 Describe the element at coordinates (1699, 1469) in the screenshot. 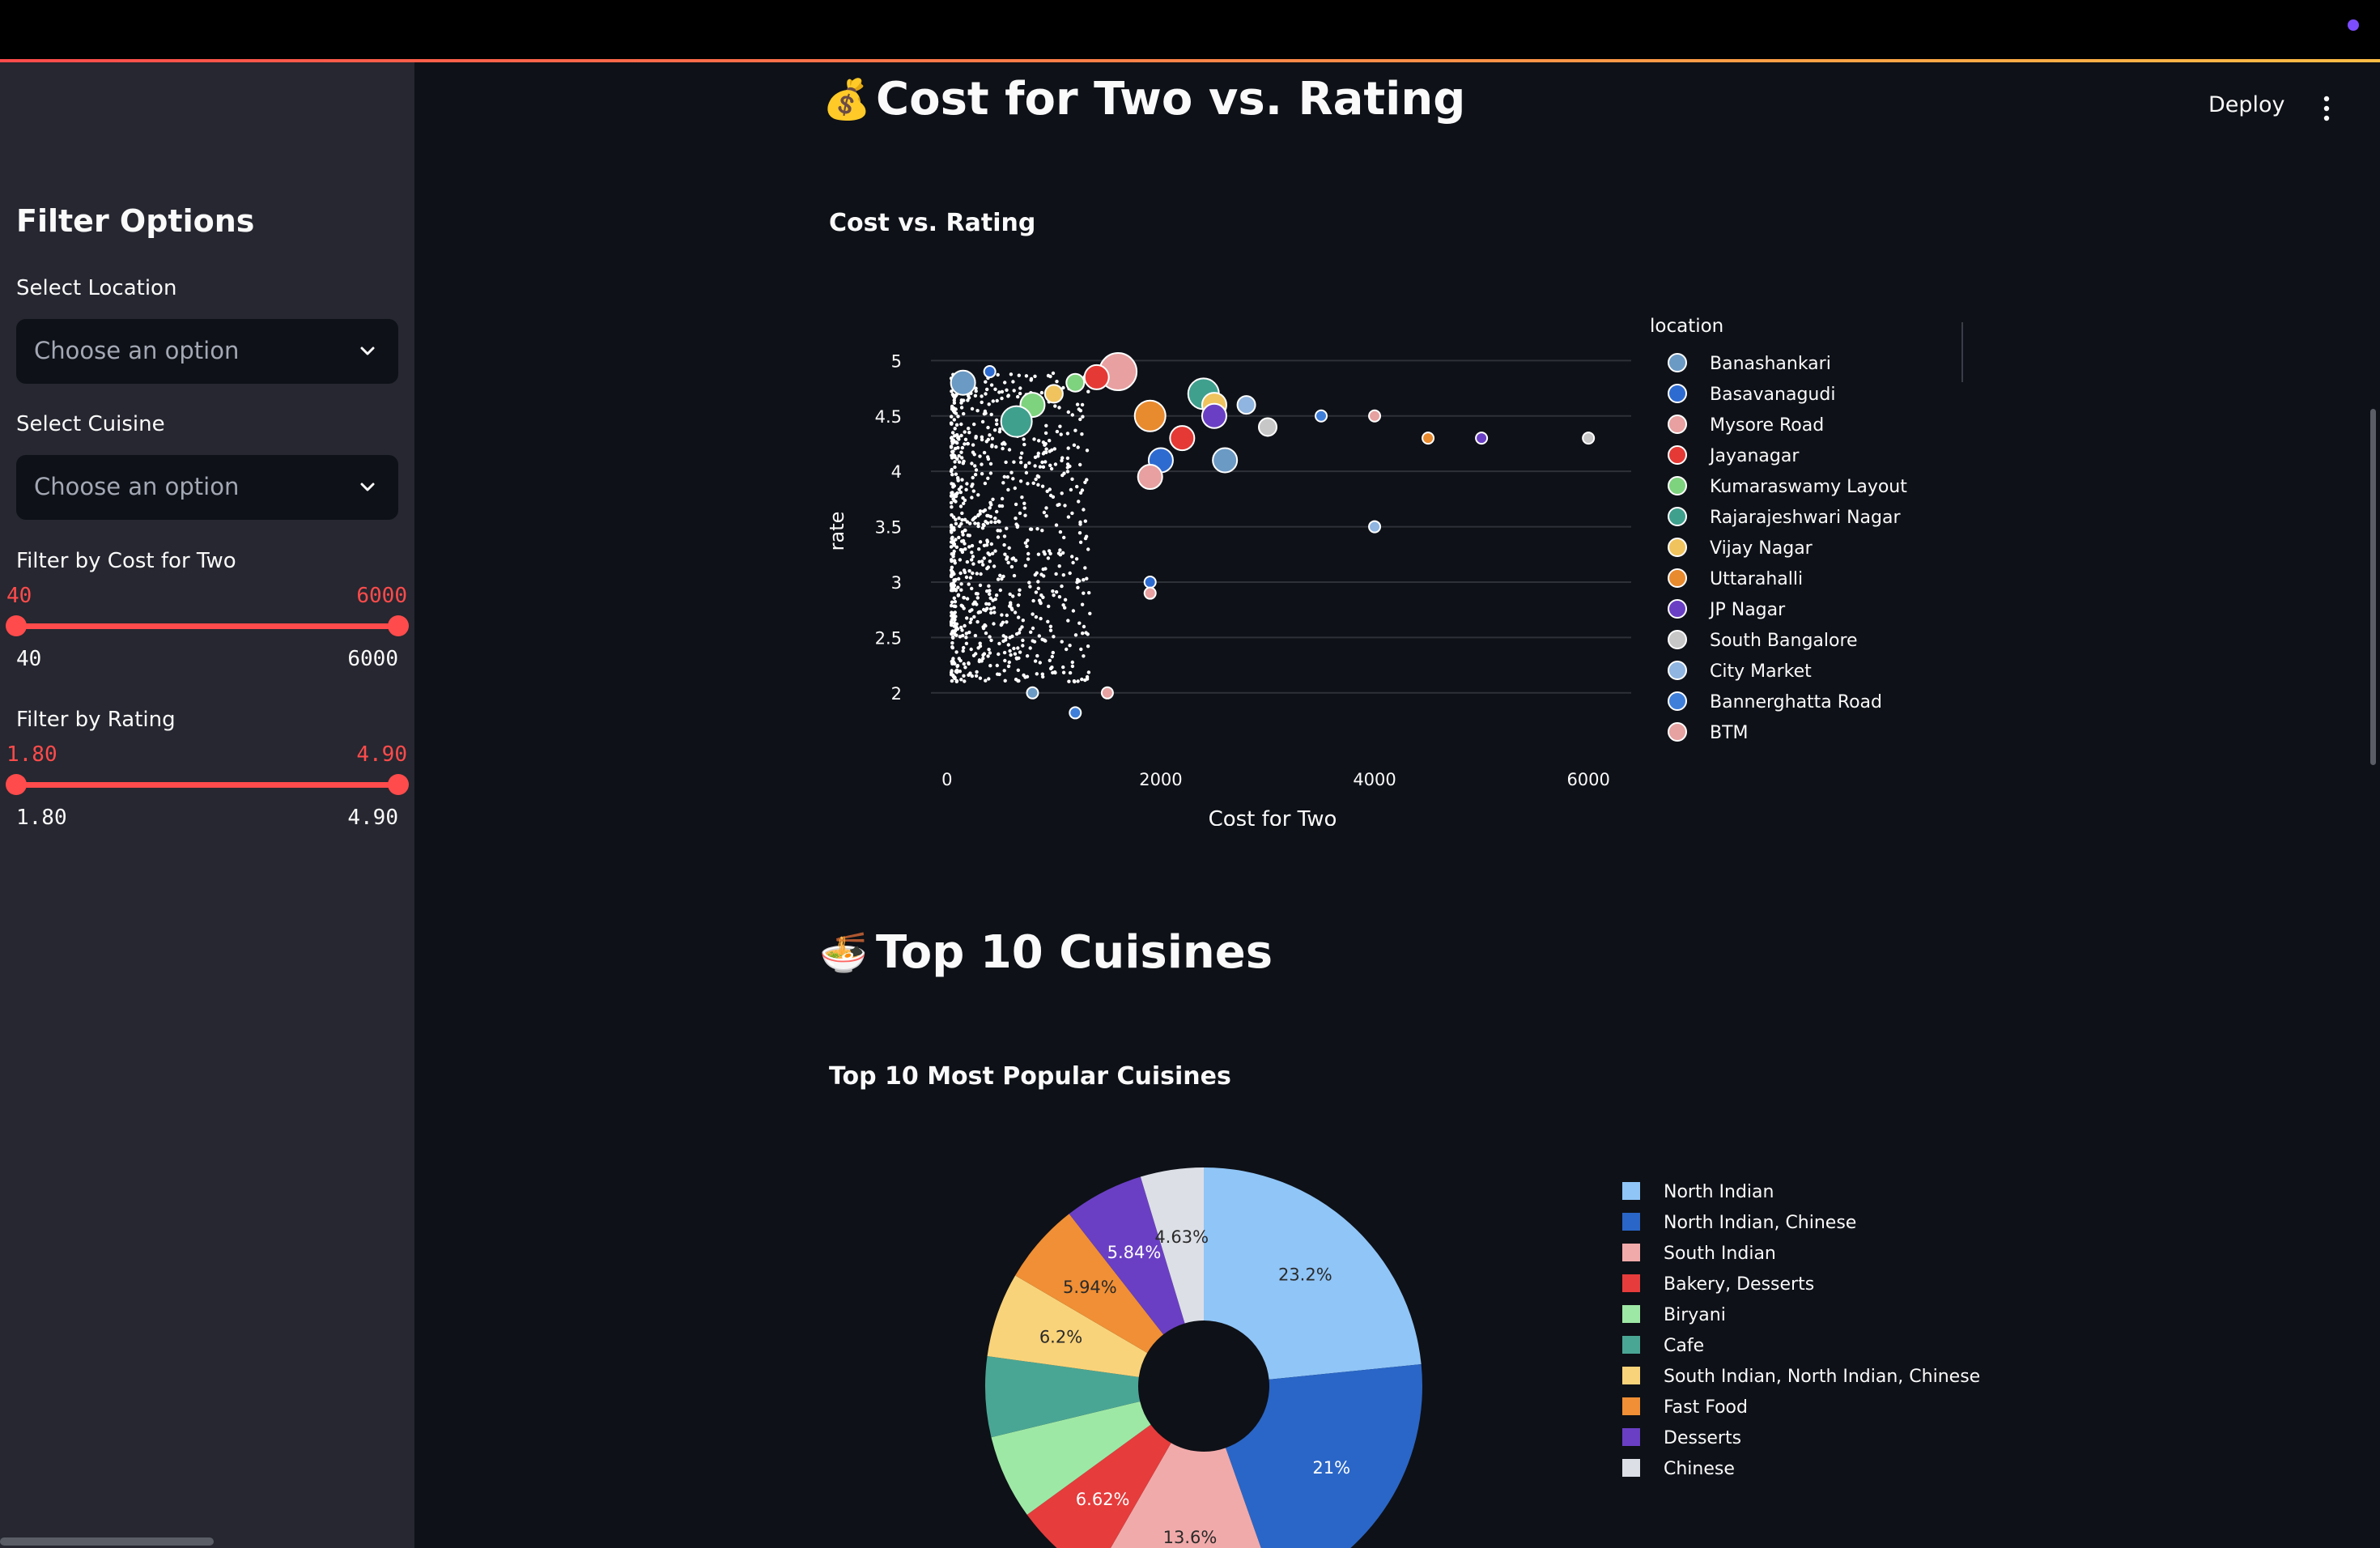

I see `legend-item: Chinese` at that location.